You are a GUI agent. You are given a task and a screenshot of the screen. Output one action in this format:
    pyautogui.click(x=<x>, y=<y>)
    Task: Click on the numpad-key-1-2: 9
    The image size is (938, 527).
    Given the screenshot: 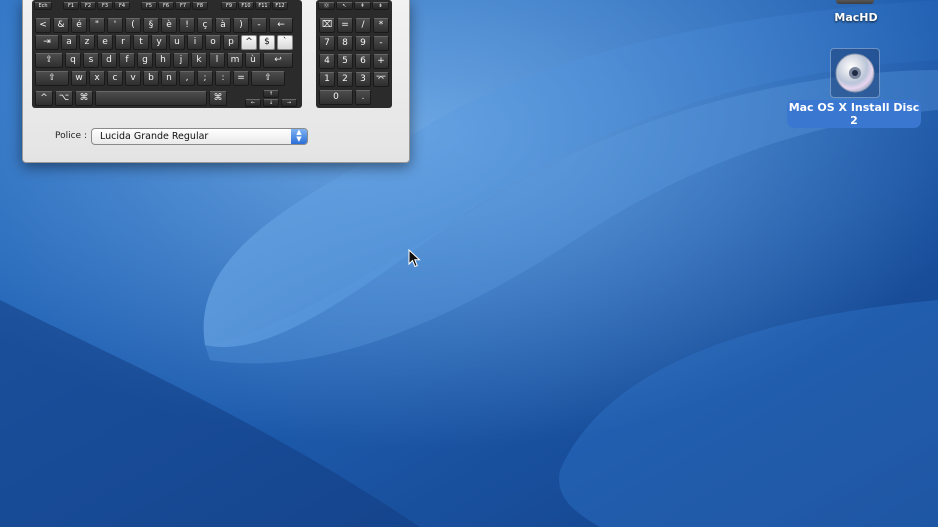 What is the action you would take?
    pyautogui.click(x=363, y=43)
    